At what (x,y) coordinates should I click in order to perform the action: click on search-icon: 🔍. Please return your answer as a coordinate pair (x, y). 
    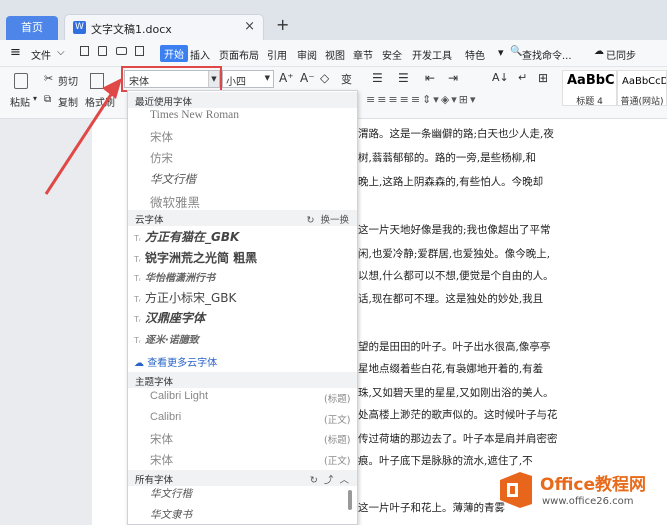
    Looking at the image, I should click on (516, 51).